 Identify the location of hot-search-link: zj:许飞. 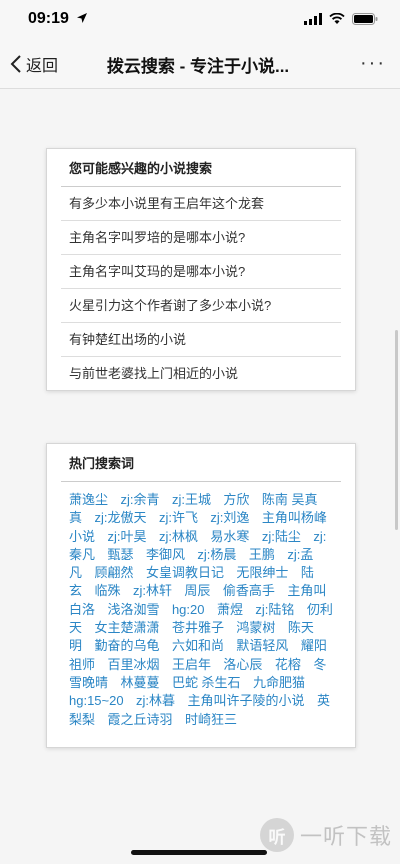
(178, 517).